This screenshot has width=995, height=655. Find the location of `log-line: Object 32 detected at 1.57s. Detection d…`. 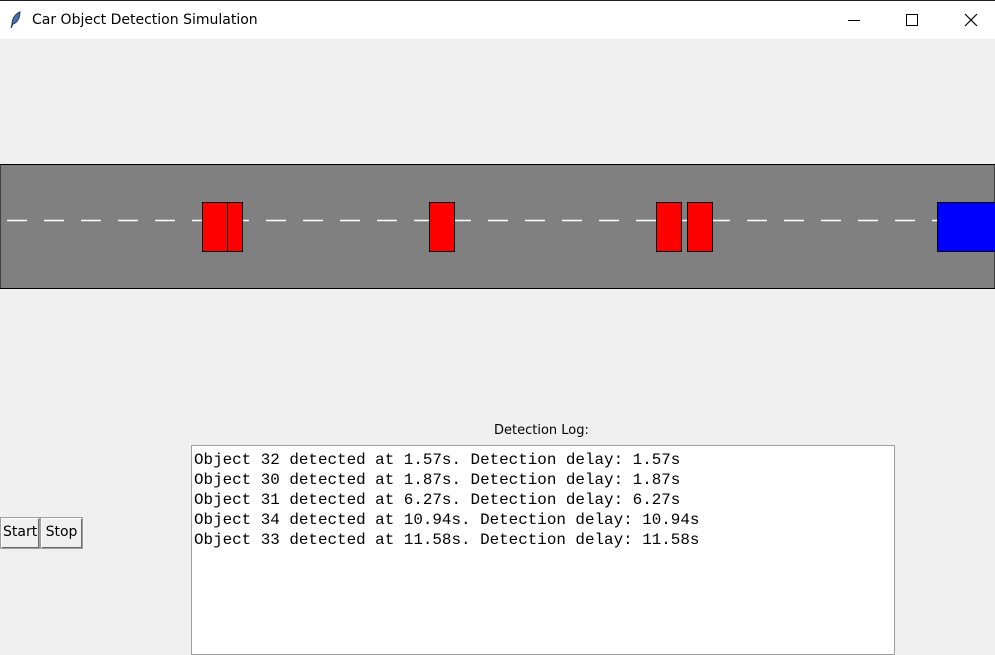

log-line: Object 32 detected at 1.57s. Detection d… is located at coordinates (544, 460).